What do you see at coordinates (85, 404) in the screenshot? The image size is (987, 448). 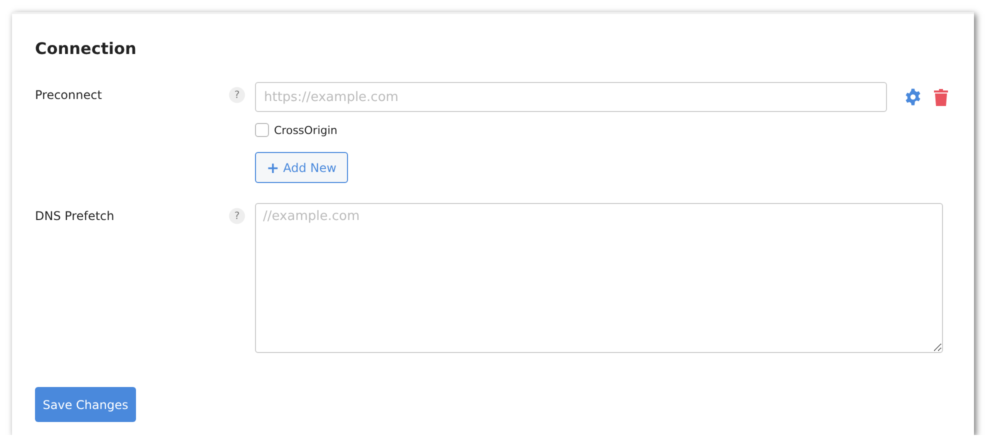 I see `save-changes-button: Save Changes` at bounding box center [85, 404].